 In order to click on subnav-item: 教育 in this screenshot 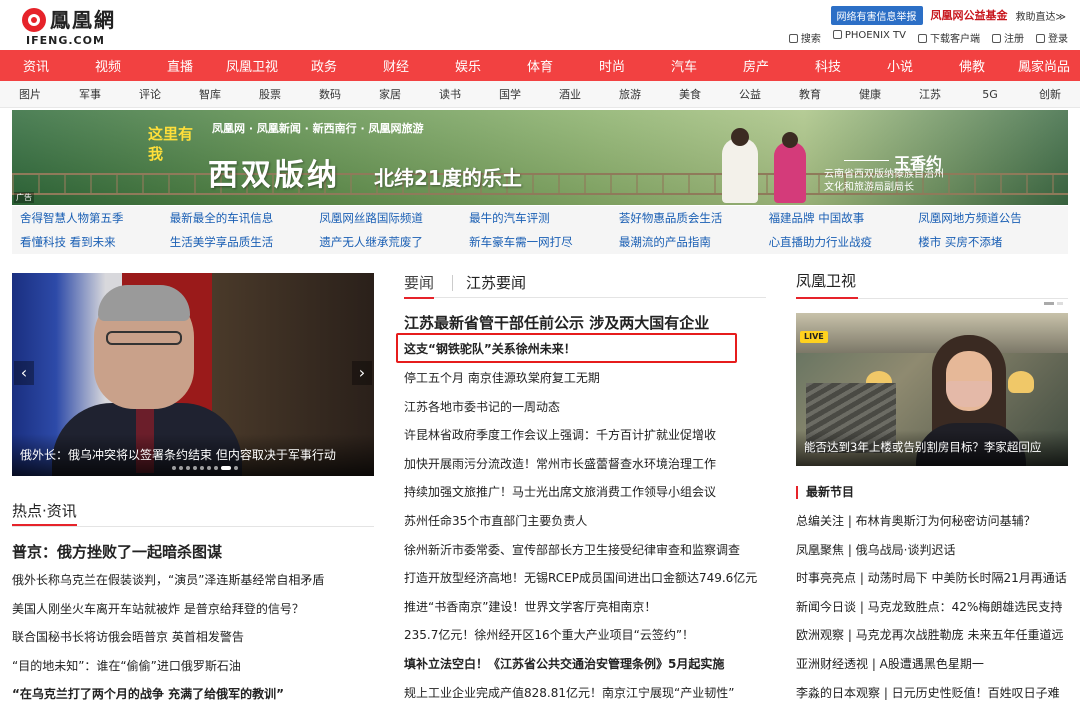, I will do `click(810, 94)`.